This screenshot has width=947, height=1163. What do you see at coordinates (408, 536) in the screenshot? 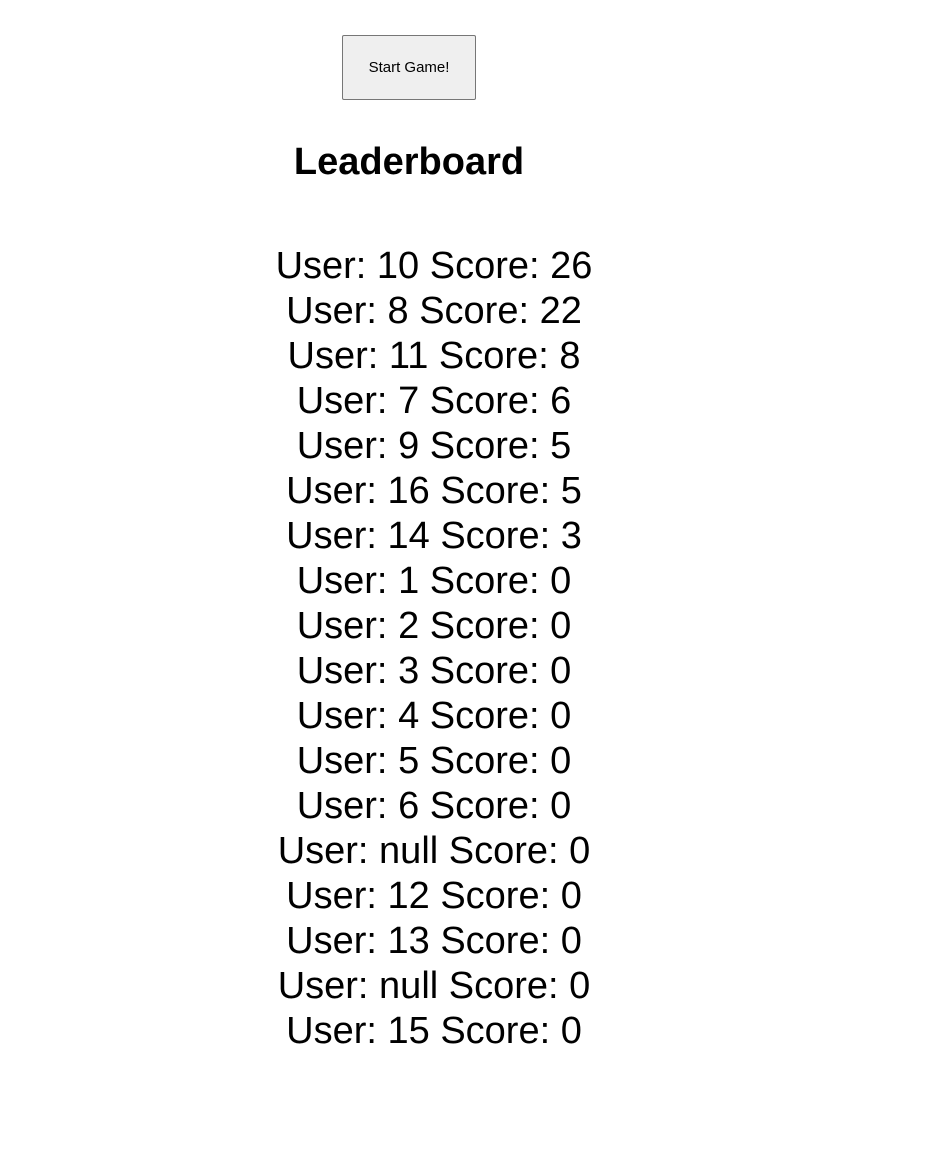
I see `user-id: 14` at bounding box center [408, 536].